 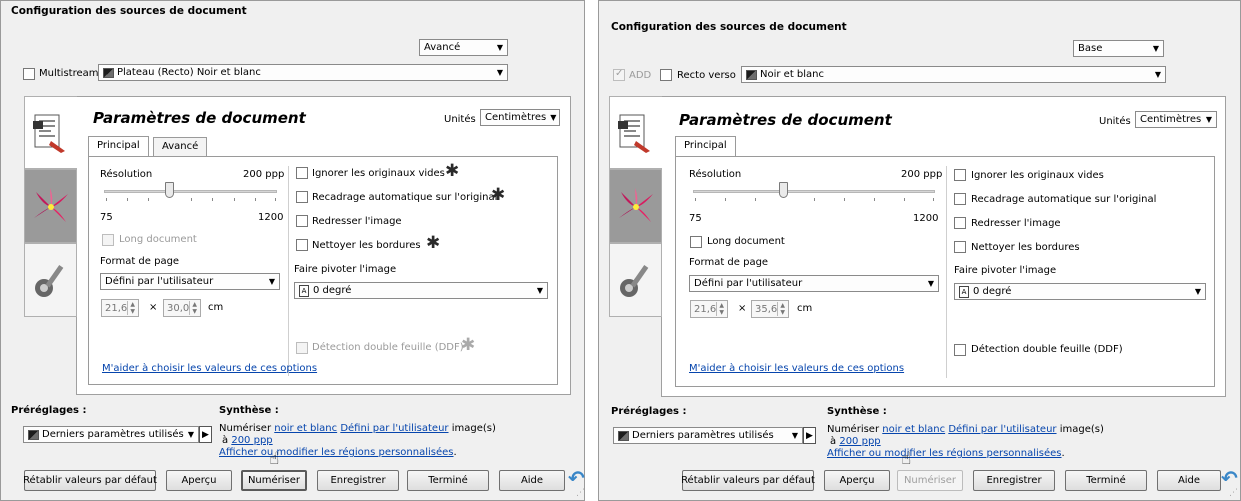 I want to click on add-checkbox, so click(x=619, y=74).